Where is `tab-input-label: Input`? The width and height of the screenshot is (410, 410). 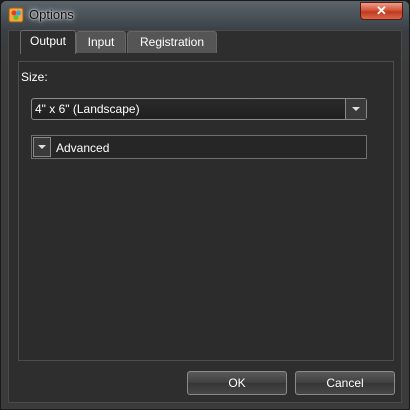
tab-input-label: Input is located at coordinates (101, 42).